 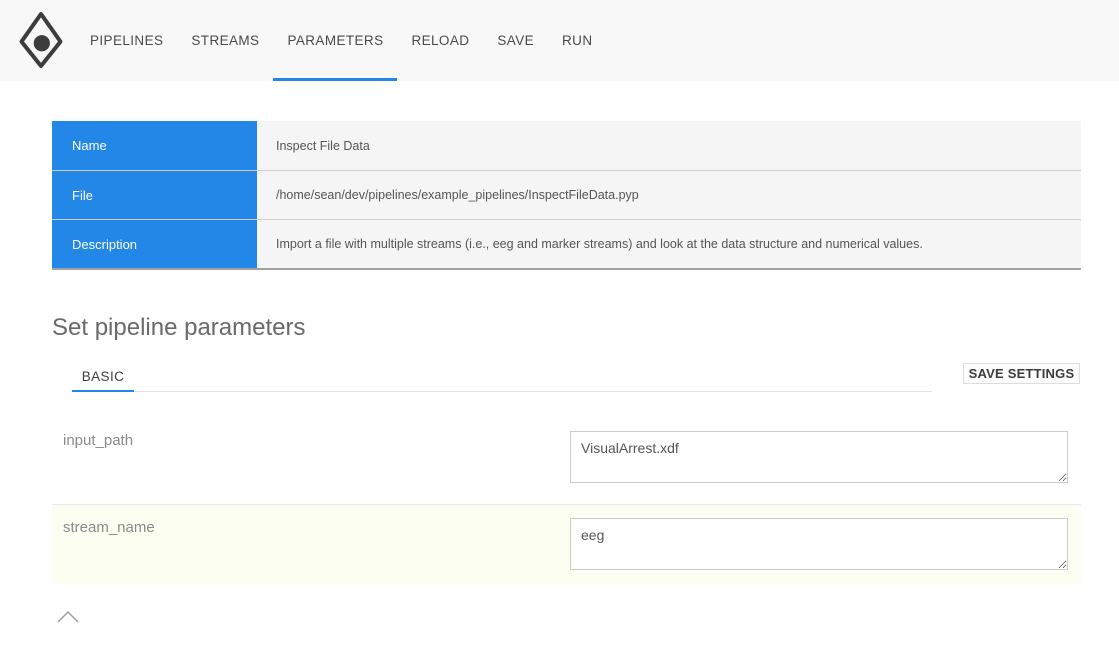 I want to click on app-logo, so click(x=41, y=40).